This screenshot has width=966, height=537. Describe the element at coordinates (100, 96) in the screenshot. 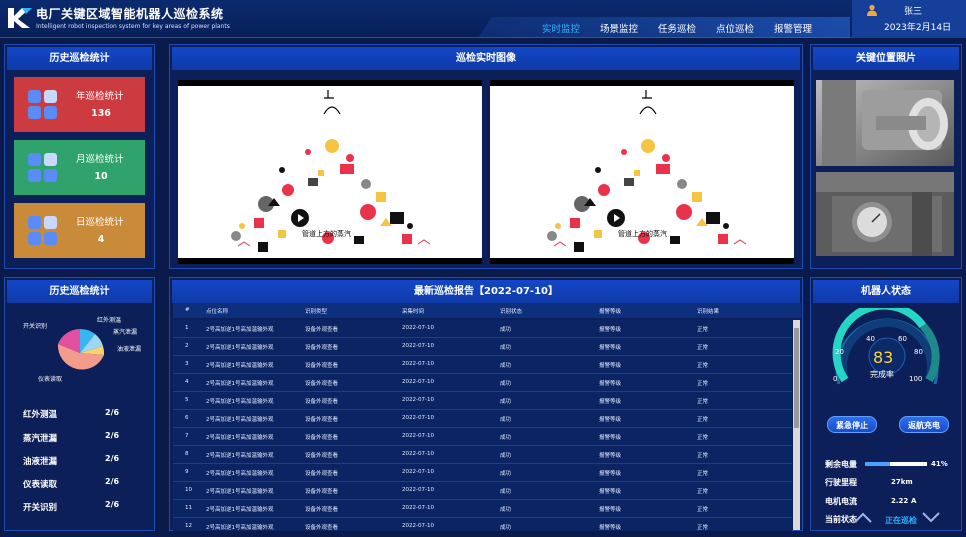

I see `stat-label: 年巡检统计` at that location.